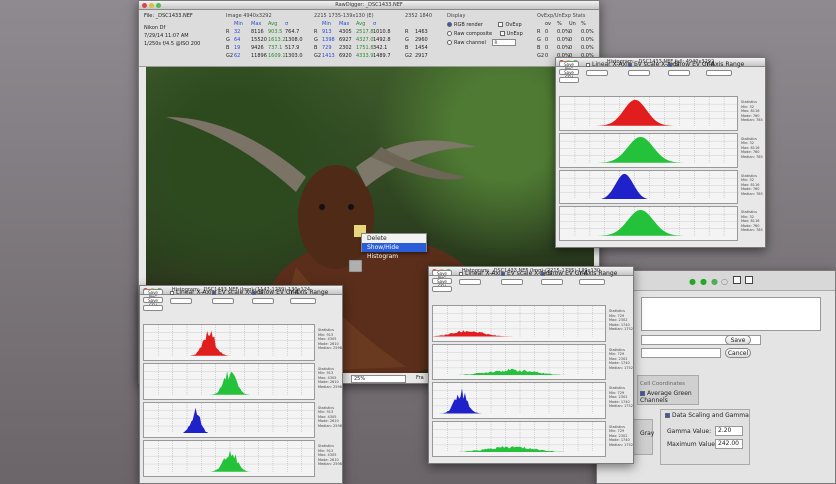  I want to click on stats-cell: 9426, so click(257, 48).